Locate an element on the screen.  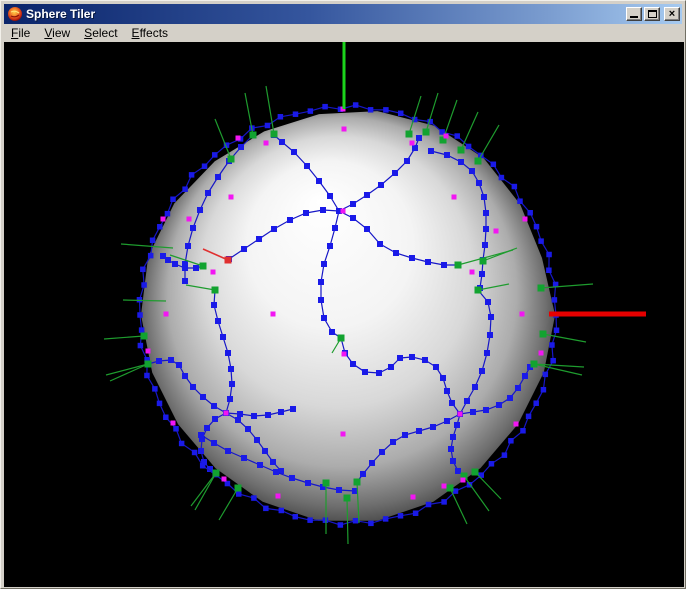
close-button: × is located at coordinates (672, 14).